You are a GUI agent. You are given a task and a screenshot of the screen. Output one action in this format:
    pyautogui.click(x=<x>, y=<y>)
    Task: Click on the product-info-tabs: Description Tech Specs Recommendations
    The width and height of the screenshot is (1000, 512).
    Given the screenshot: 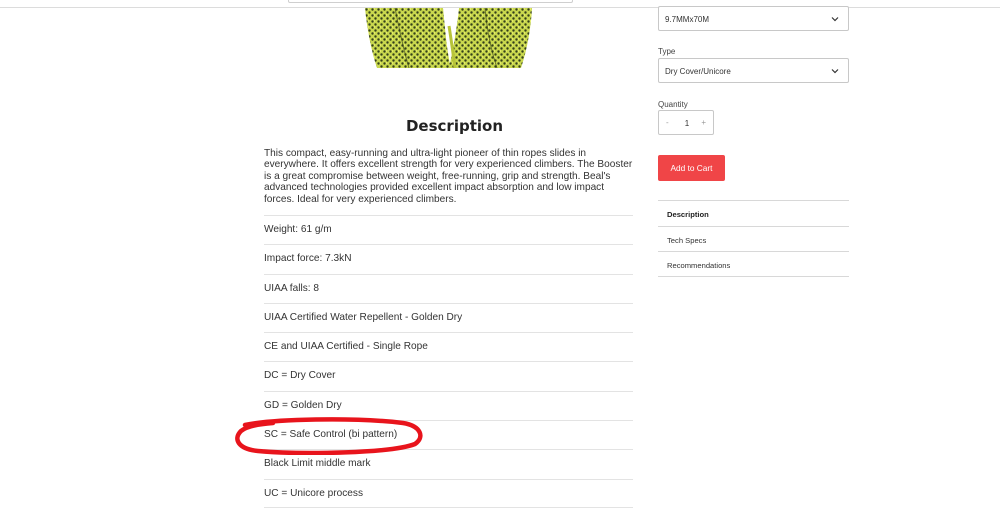 What is the action you would take?
    pyautogui.click(x=753, y=238)
    